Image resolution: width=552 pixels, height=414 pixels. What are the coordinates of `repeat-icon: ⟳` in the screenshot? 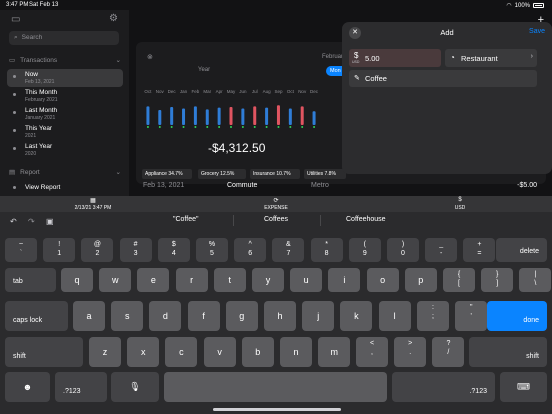 It's located at (276, 200).